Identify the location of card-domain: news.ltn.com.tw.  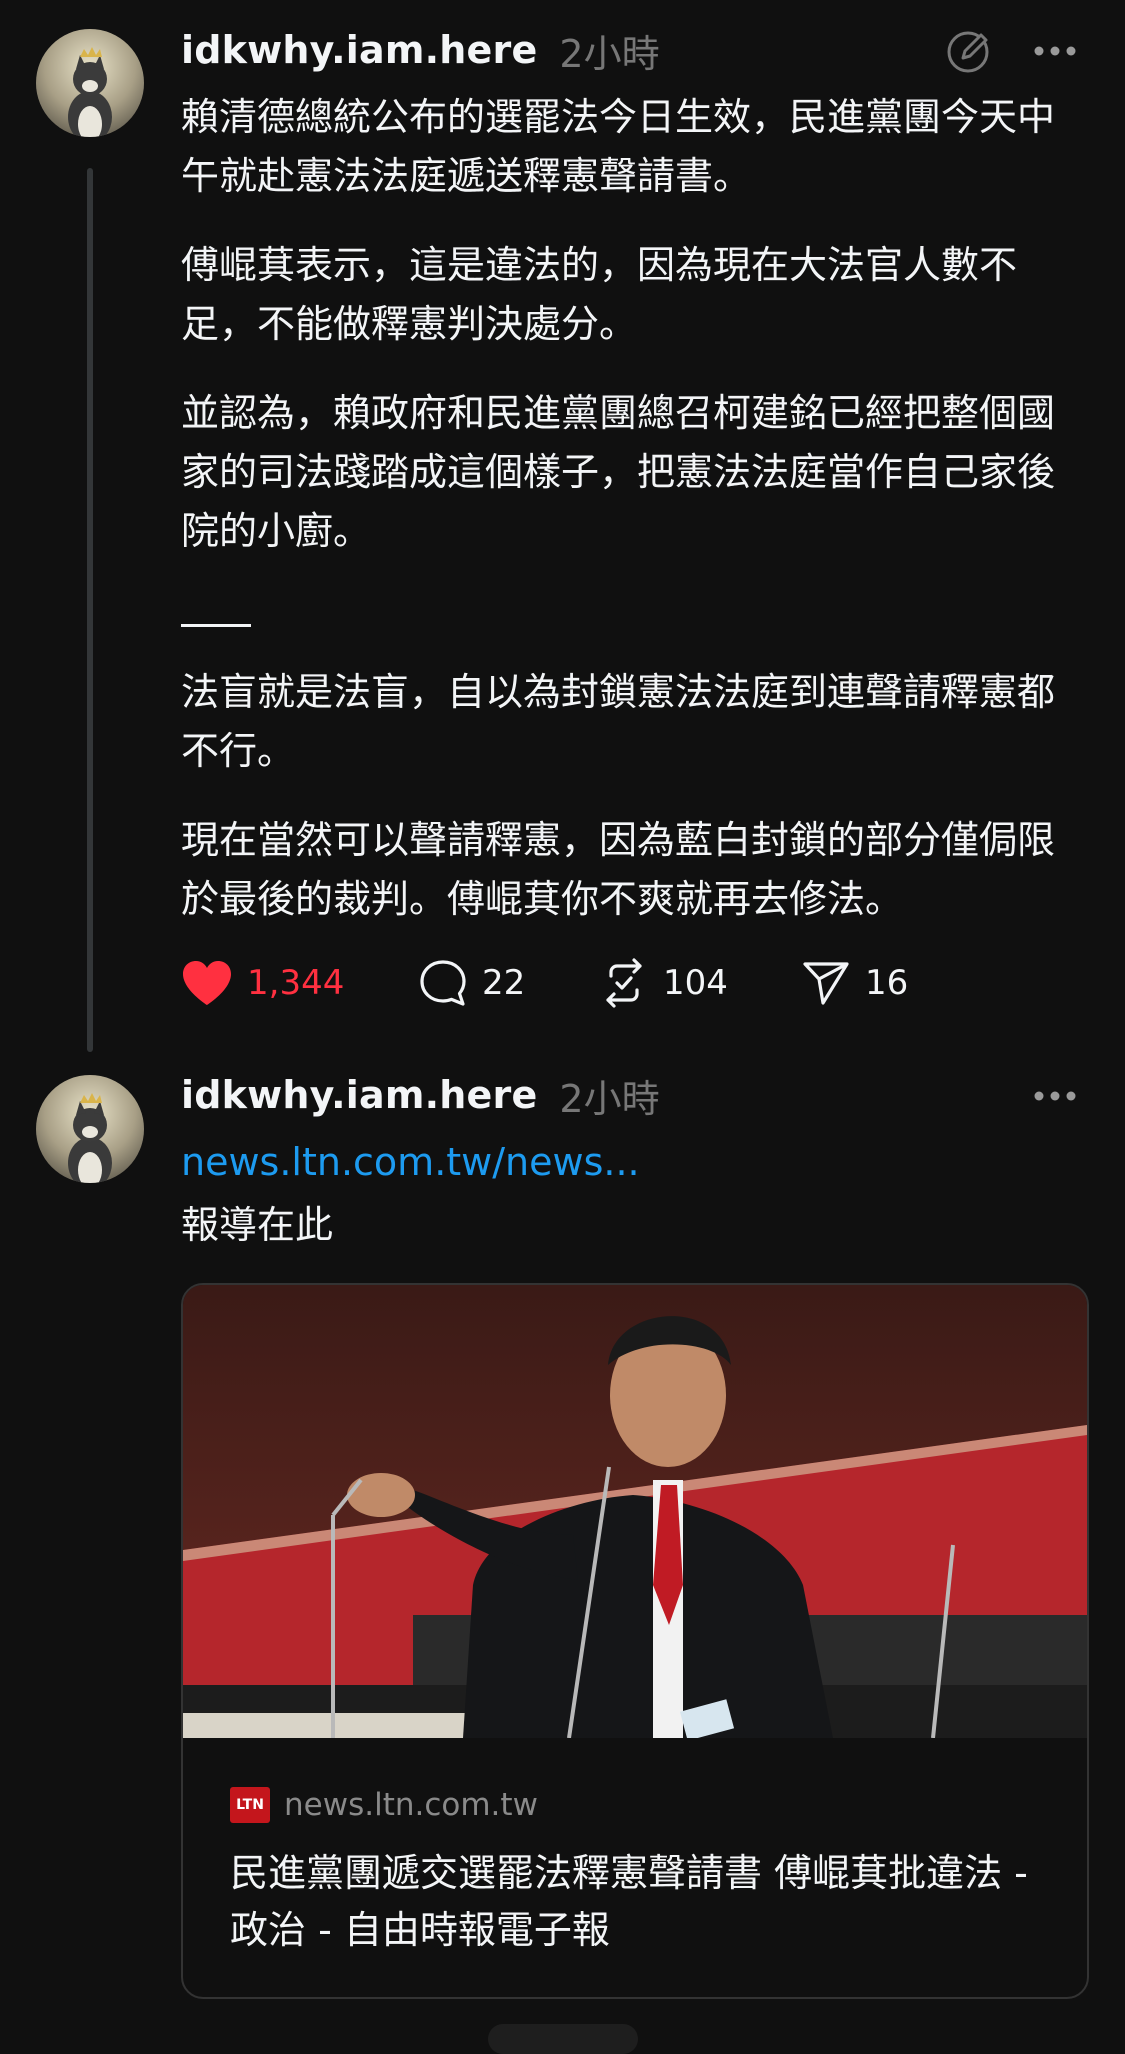
(411, 1805).